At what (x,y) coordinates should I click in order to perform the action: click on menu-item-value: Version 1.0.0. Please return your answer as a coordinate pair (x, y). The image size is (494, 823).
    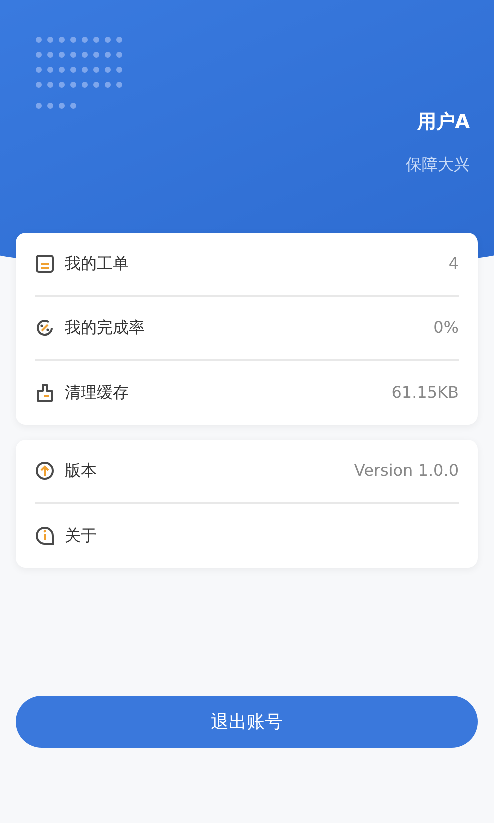
    Looking at the image, I should click on (406, 471).